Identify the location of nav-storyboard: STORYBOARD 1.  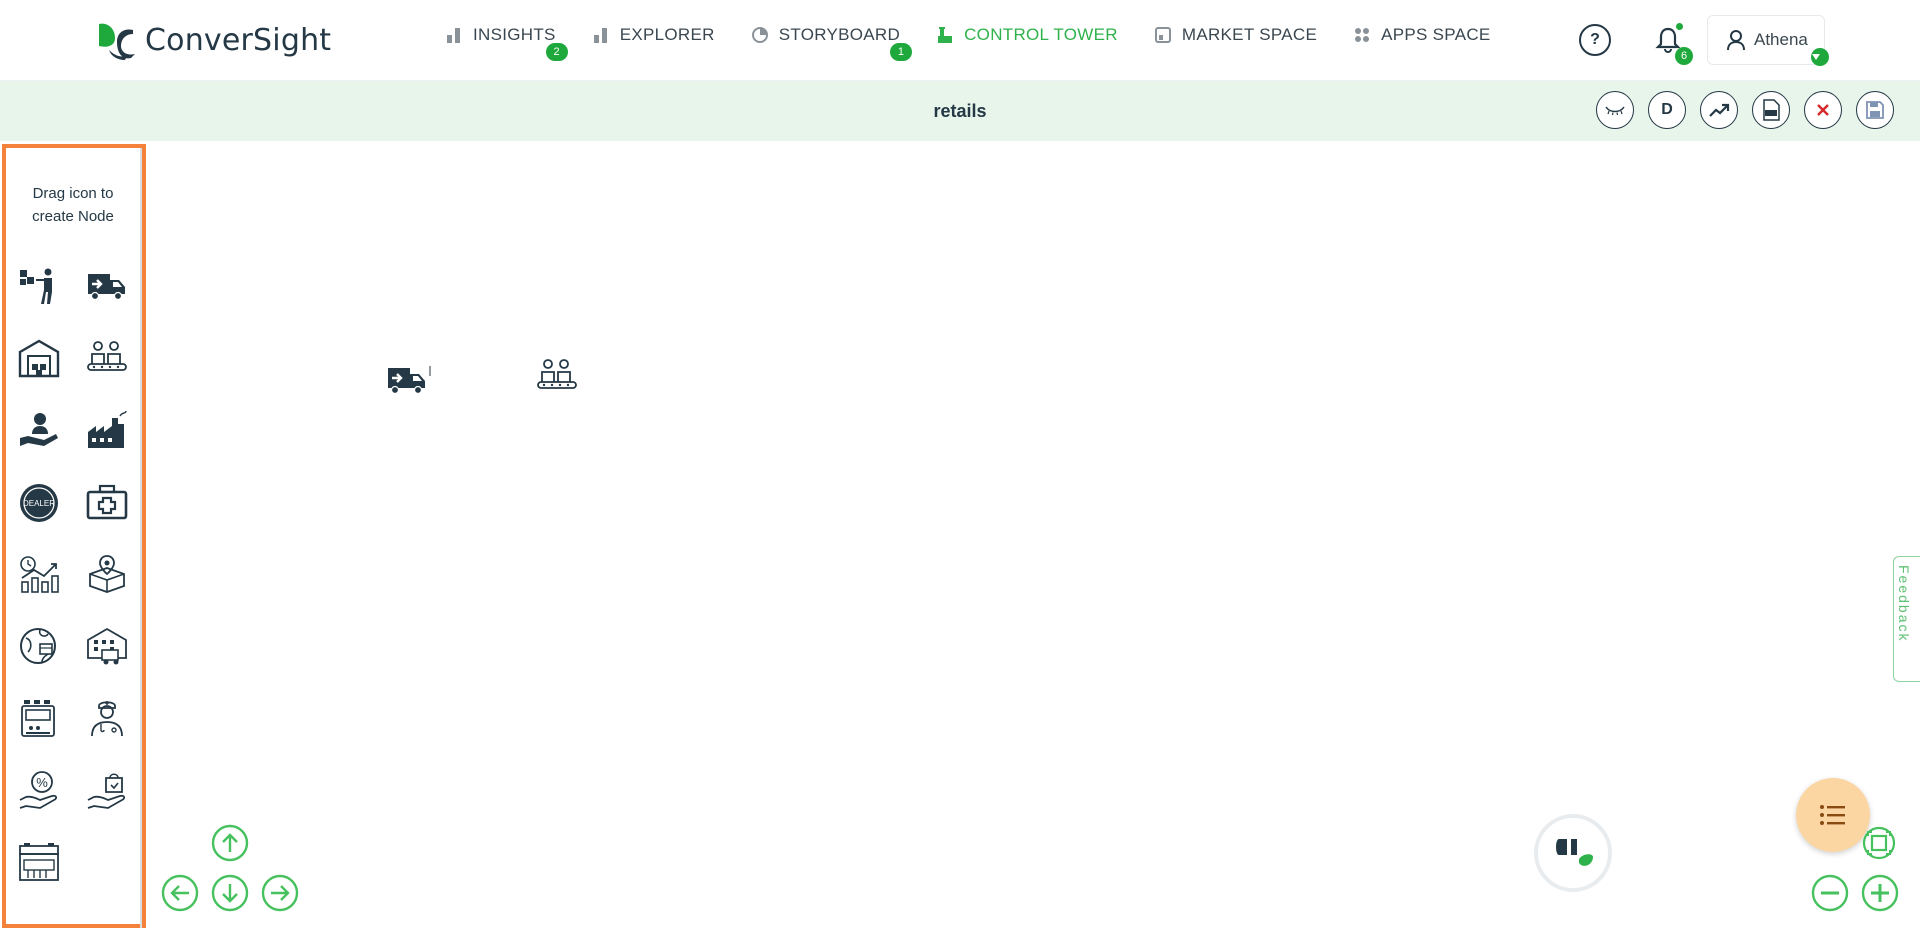
(832, 43).